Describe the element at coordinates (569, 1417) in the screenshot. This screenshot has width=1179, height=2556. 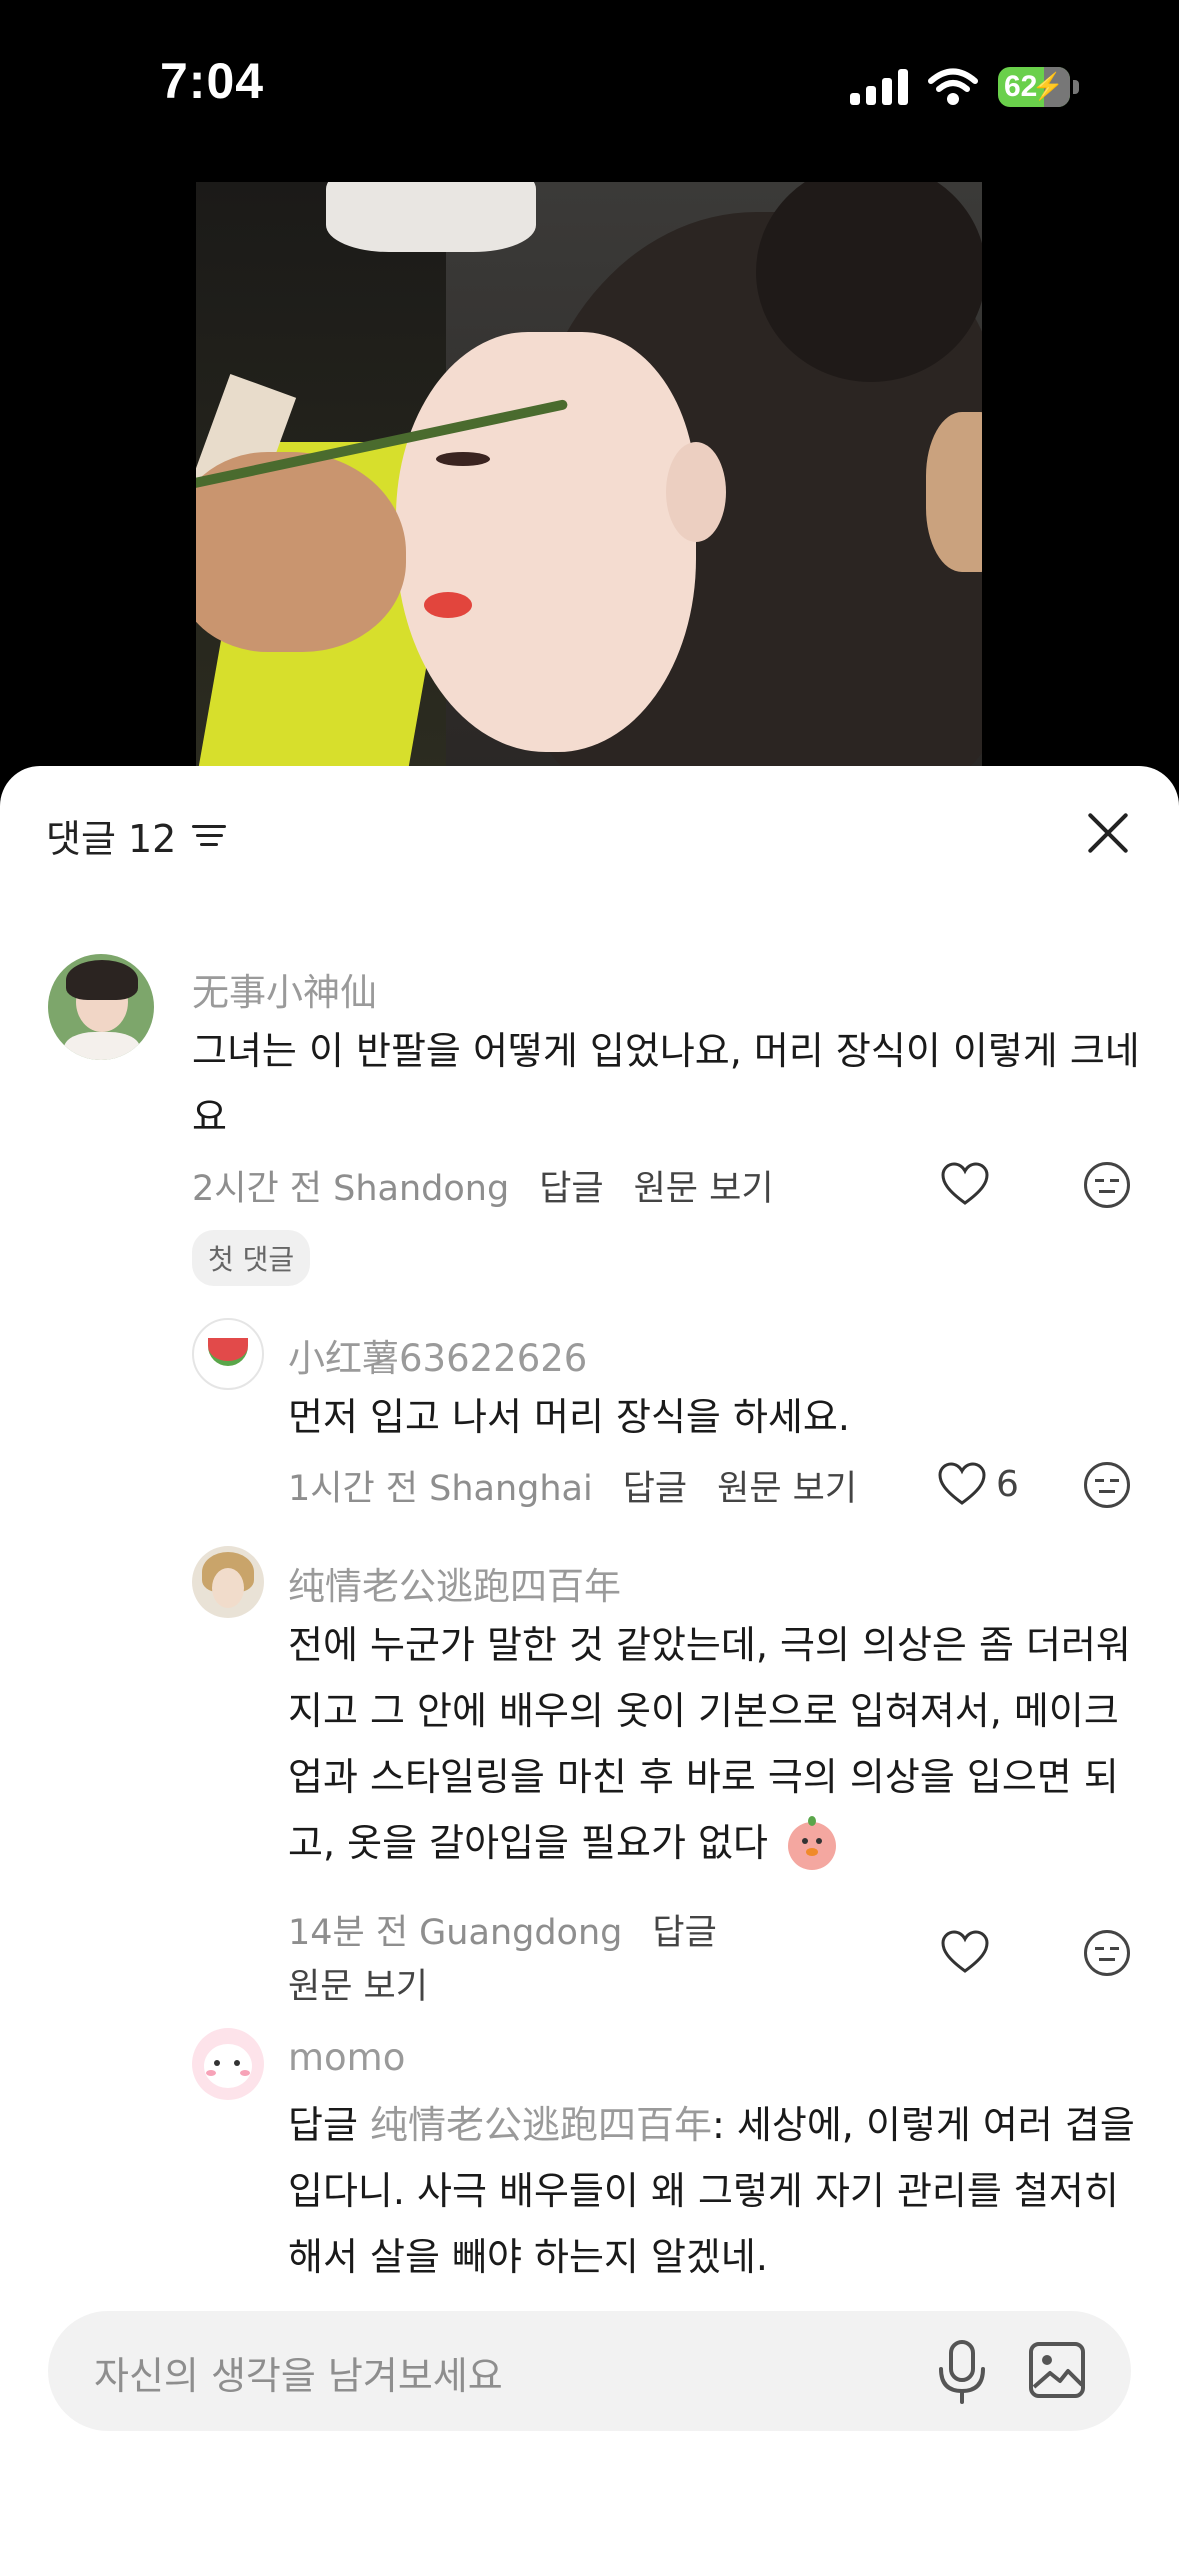
I see `comment-text: 먼저 입고 나서 머리 장식을 하세요.` at that location.